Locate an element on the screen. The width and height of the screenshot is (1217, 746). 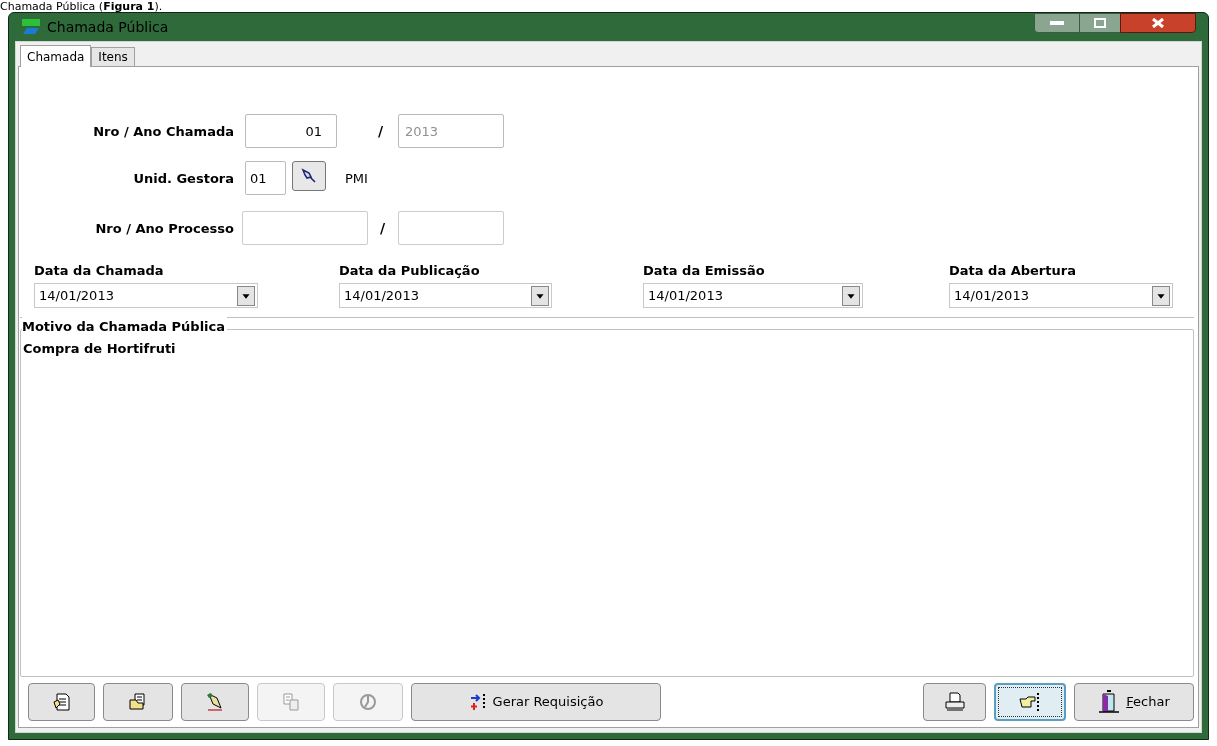
field-label: Nro / Ano Processo is located at coordinates (164, 229).